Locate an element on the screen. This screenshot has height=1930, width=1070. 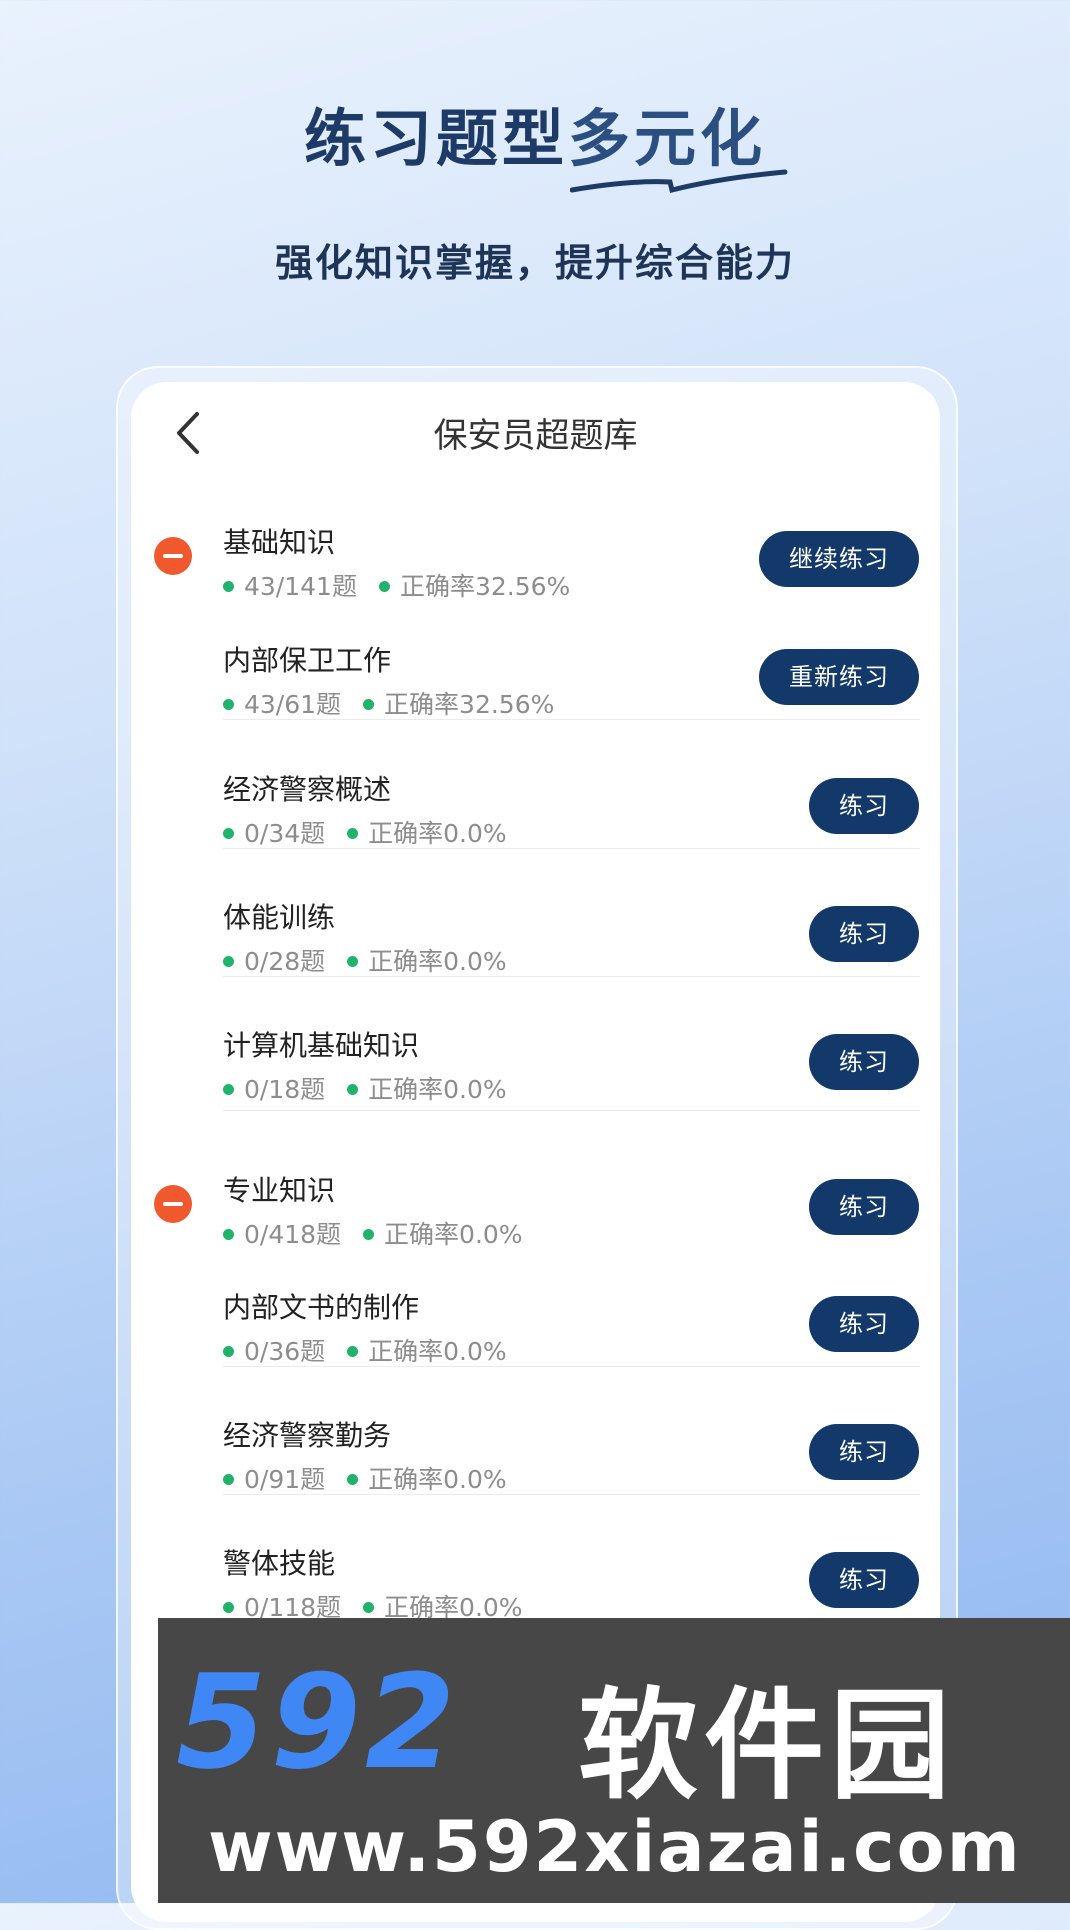
section-meta: 43/141题 正确率32.56% is located at coordinates (396, 585).